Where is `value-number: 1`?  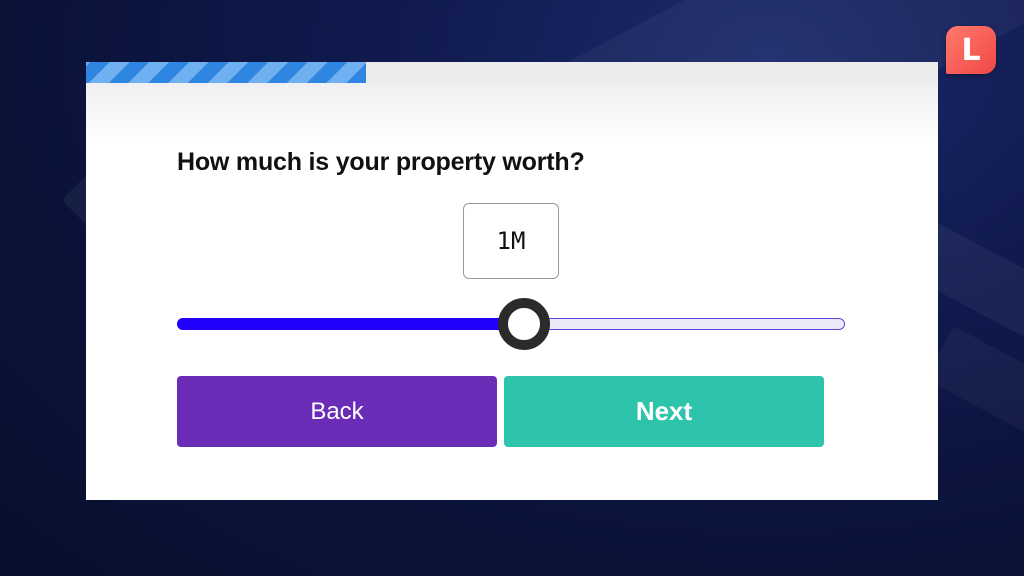 value-number: 1 is located at coordinates (503, 241).